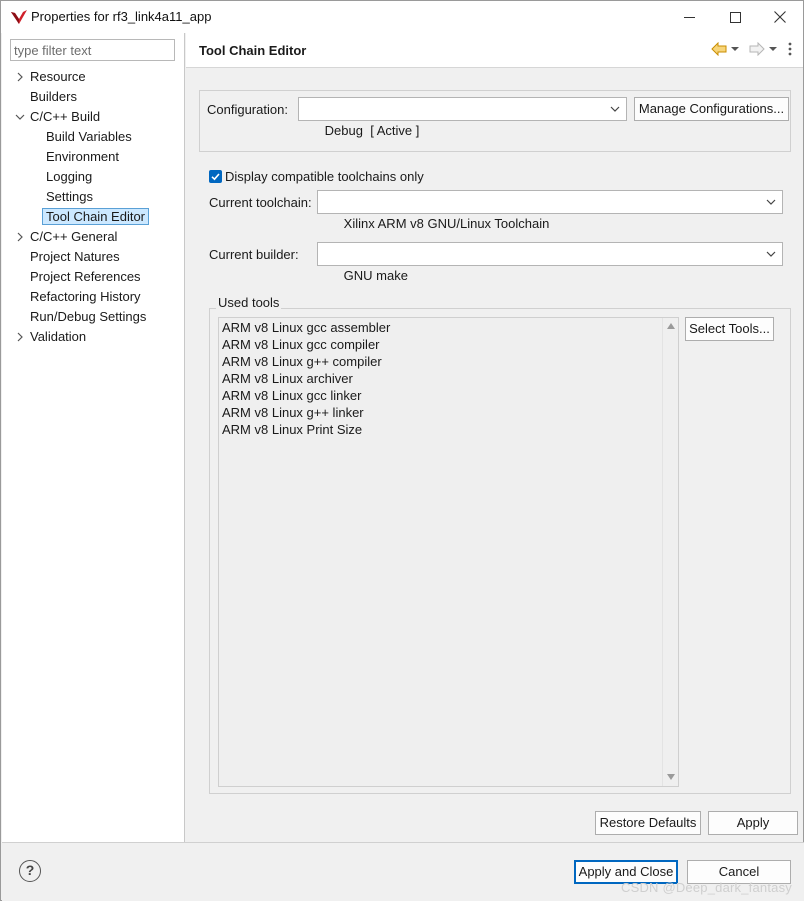  What do you see at coordinates (375, 275) in the screenshot?
I see `current-builder-value: GNU make` at bounding box center [375, 275].